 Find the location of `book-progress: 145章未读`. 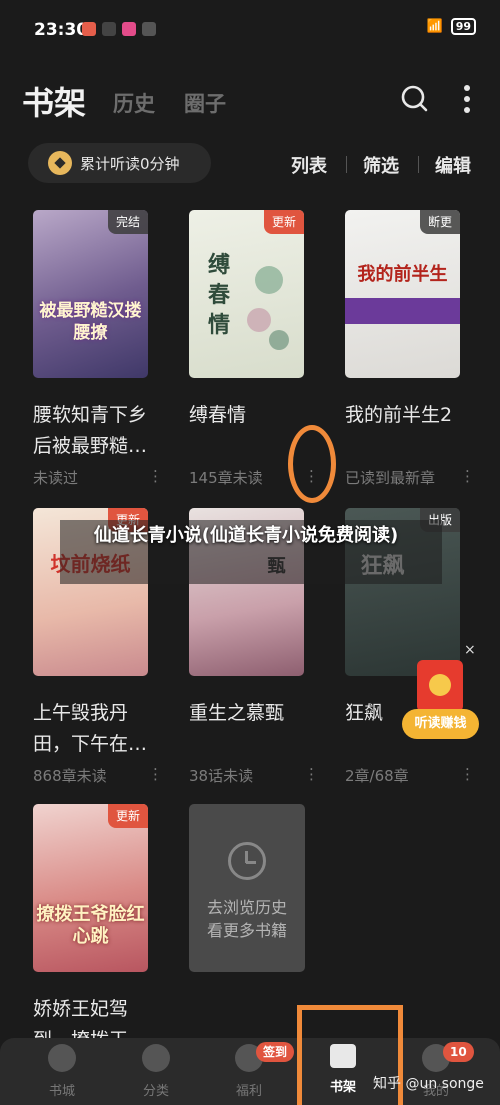

book-progress: 145章未读 is located at coordinates (226, 478).